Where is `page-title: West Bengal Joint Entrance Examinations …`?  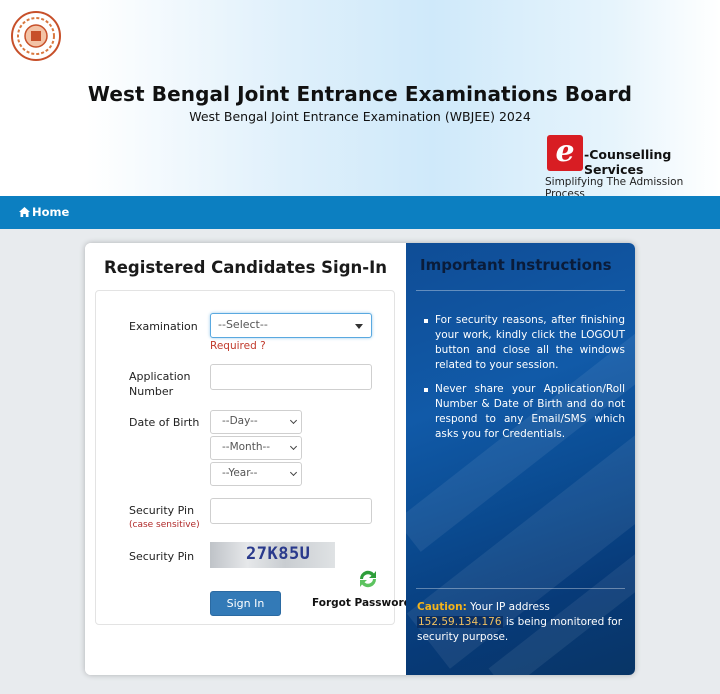
page-title: West Bengal Joint Entrance Examinations … is located at coordinates (360, 94).